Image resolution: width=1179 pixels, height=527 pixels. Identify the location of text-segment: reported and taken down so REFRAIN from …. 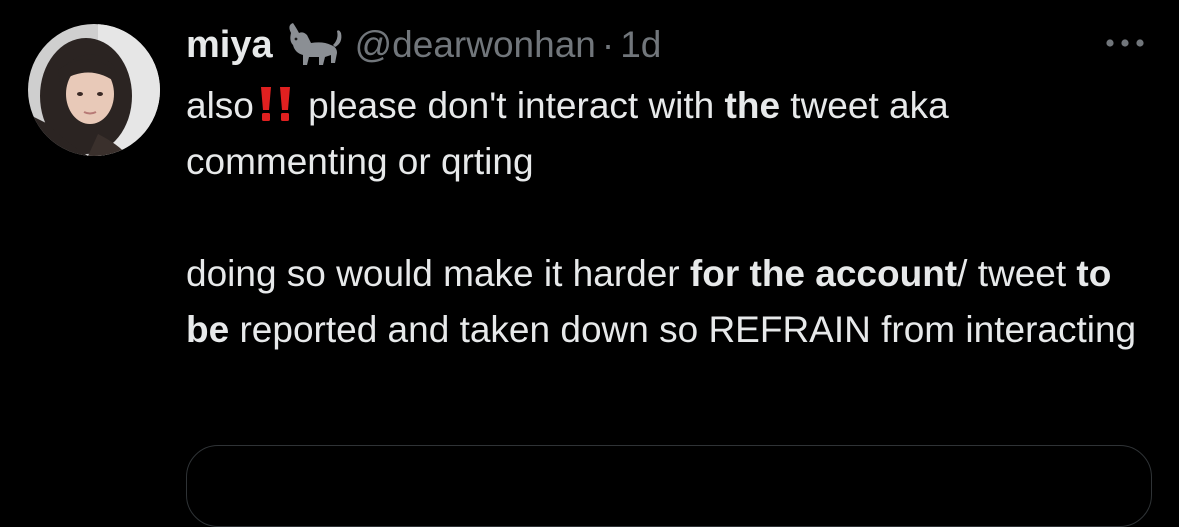
(683, 329).